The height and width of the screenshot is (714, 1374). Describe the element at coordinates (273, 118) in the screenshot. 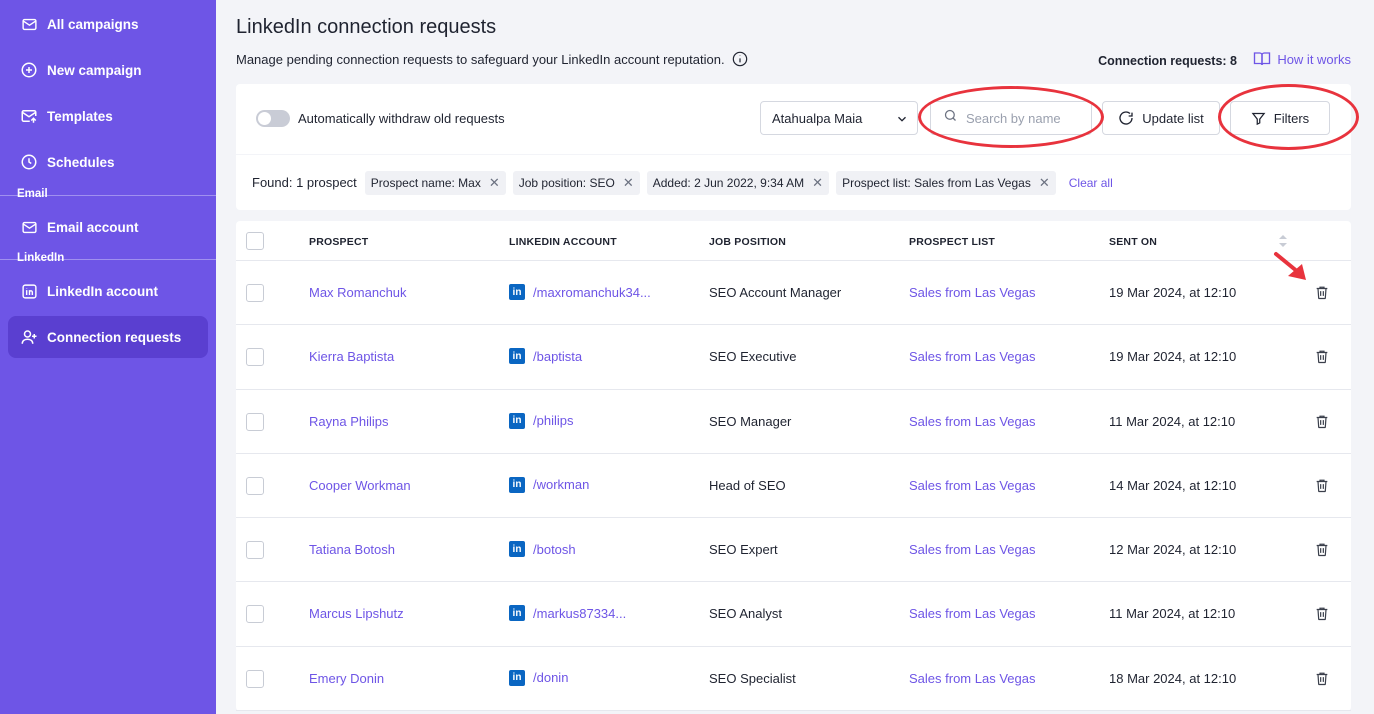

I see `auto-withdraw-toggle` at that location.